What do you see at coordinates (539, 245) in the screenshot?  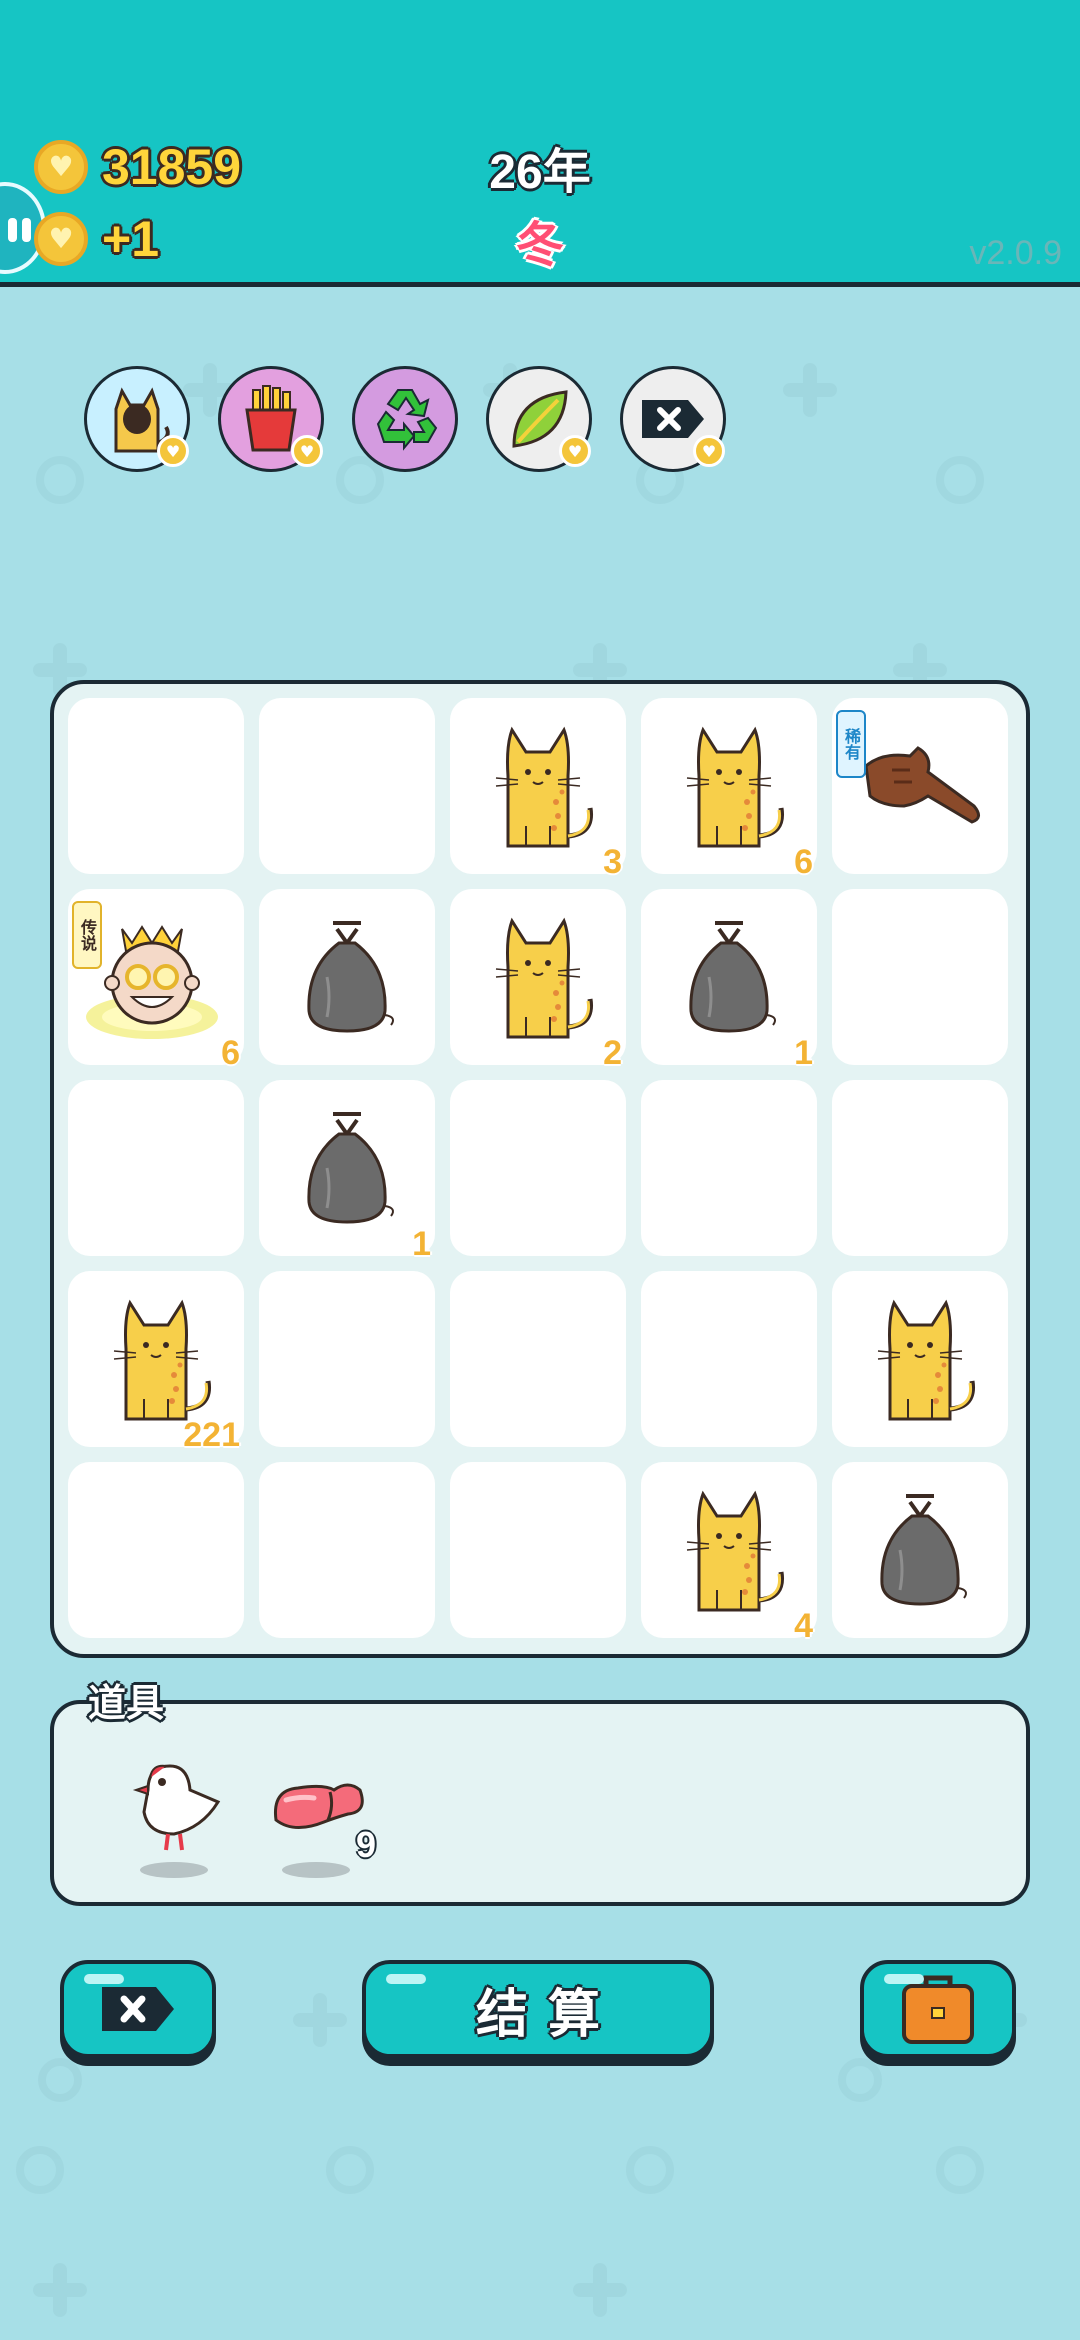 I see `season-label: 冬` at bounding box center [539, 245].